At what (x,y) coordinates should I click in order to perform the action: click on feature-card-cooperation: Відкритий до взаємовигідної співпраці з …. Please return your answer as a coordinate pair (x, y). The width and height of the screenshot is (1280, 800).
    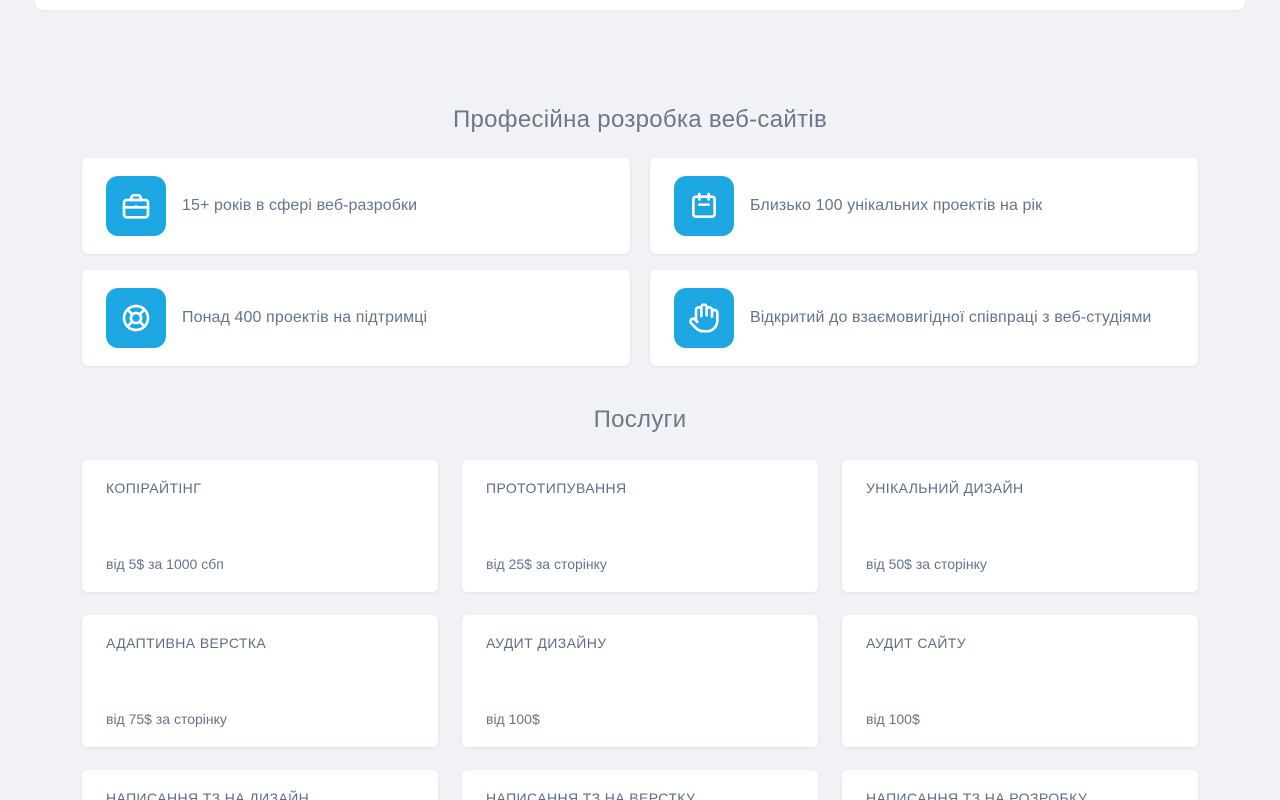
    Looking at the image, I should click on (924, 318).